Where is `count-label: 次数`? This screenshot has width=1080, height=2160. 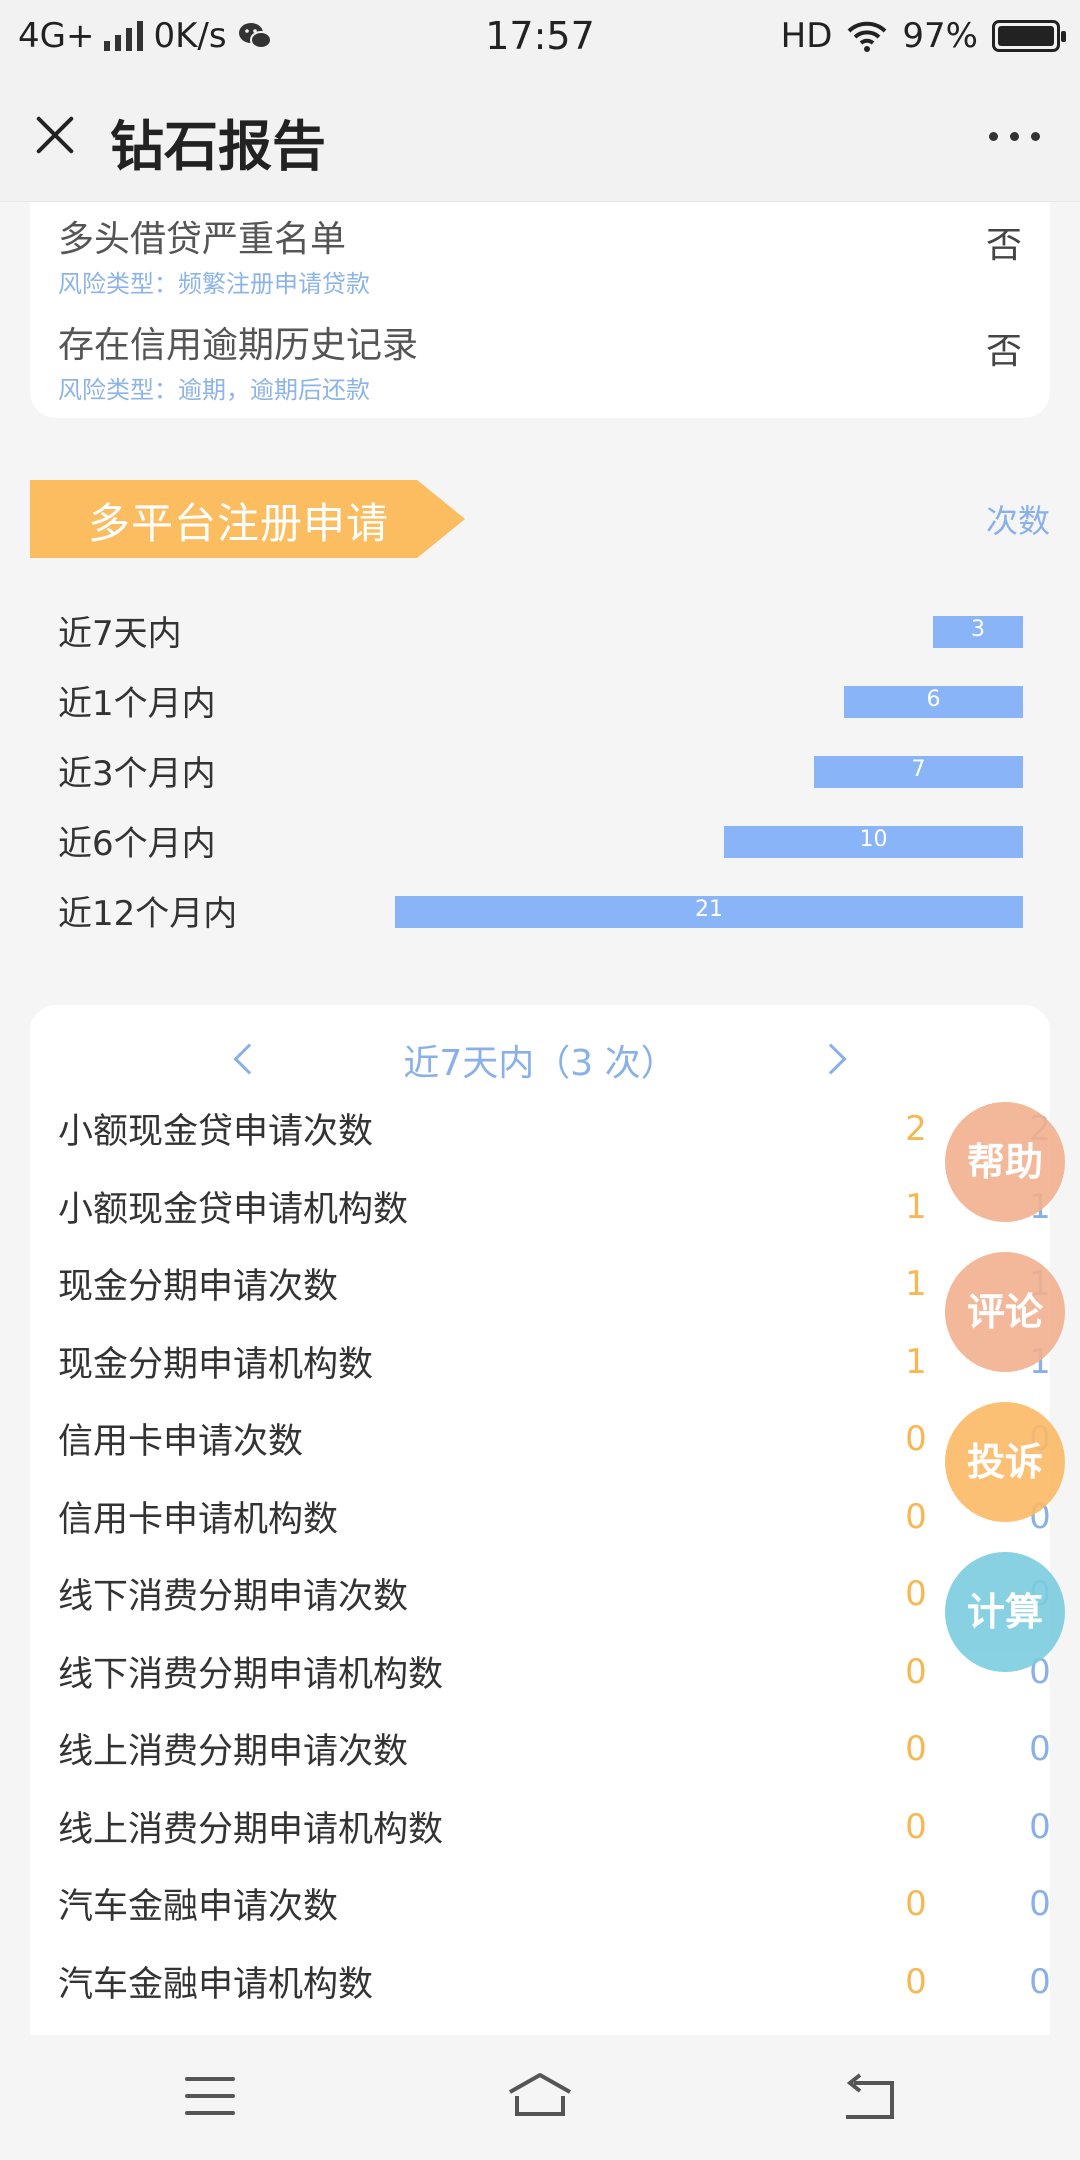 count-label: 次数 is located at coordinates (1017, 521).